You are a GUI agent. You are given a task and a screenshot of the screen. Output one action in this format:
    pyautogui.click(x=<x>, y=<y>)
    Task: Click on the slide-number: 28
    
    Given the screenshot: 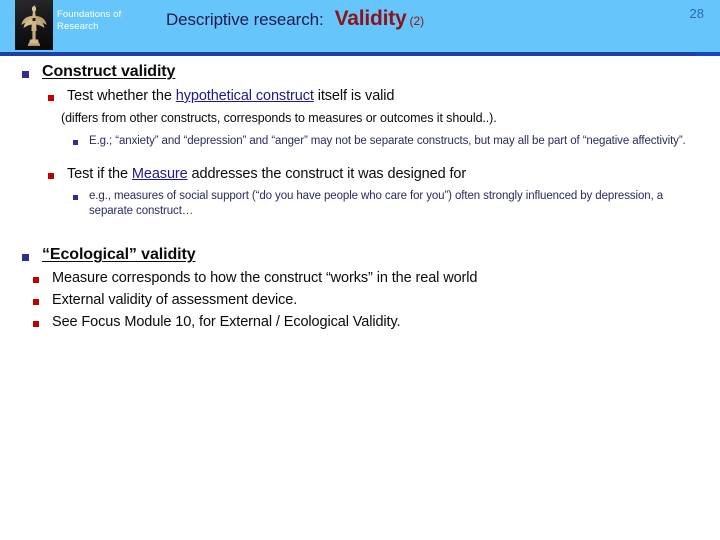 What is the action you would take?
    pyautogui.click(x=696, y=13)
    